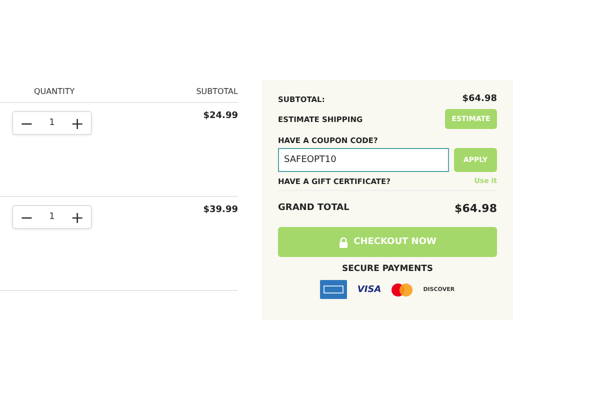  What do you see at coordinates (314, 208) in the screenshot?
I see `total-label: GRAND TOTAL` at bounding box center [314, 208].